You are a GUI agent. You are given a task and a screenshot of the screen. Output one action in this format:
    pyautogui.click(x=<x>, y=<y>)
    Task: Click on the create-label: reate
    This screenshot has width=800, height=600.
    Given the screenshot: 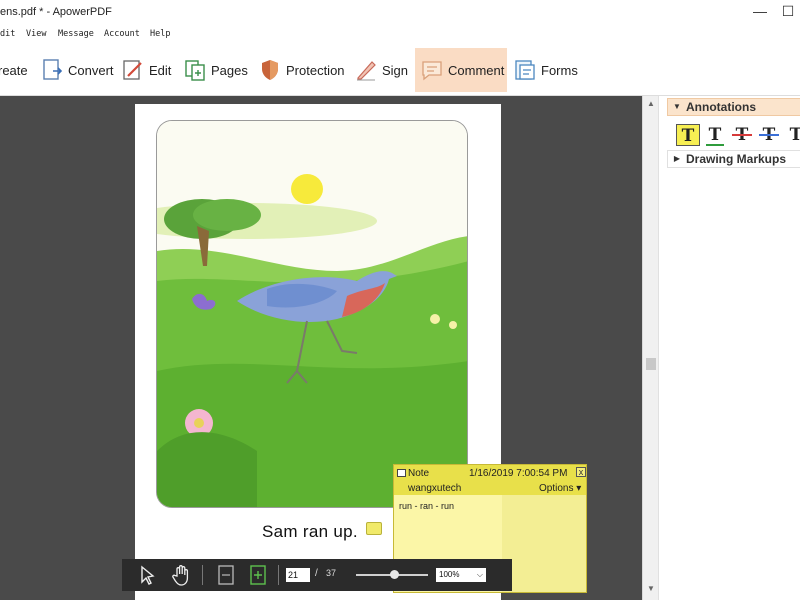 What is the action you would take?
    pyautogui.click(x=14, y=70)
    